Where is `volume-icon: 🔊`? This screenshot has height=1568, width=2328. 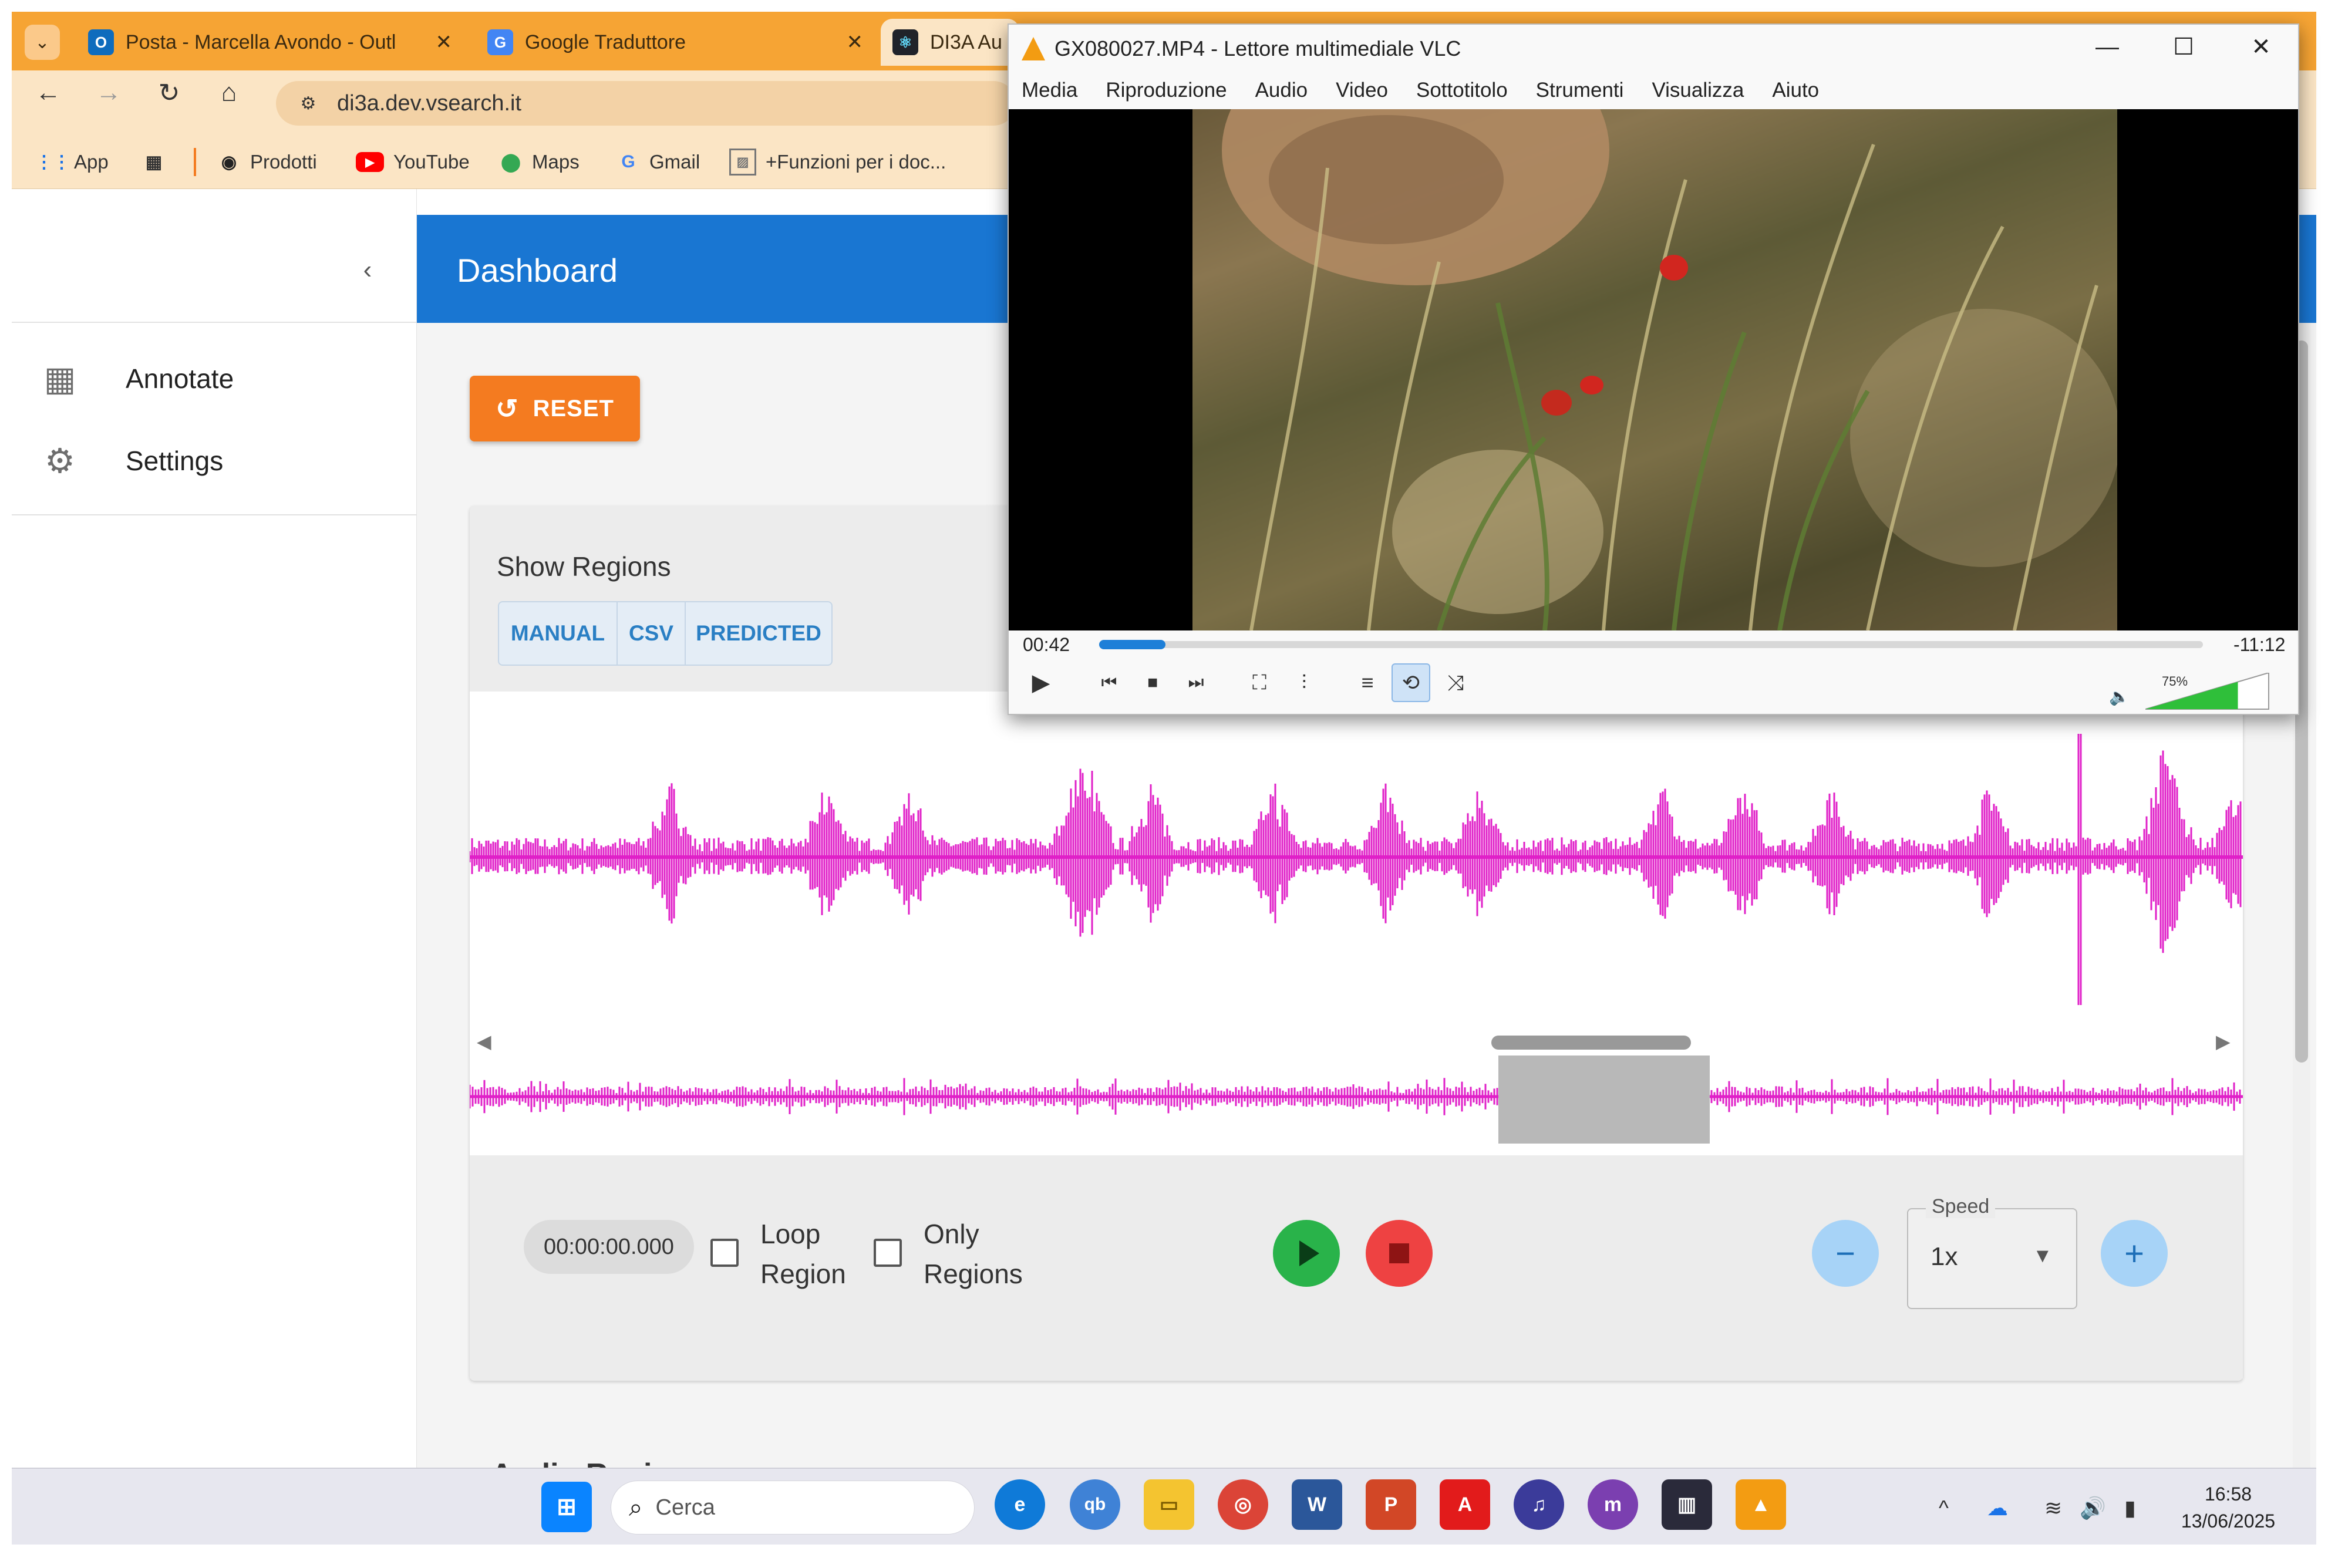 volume-icon: 🔊 is located at coordinates (2093, 1508).